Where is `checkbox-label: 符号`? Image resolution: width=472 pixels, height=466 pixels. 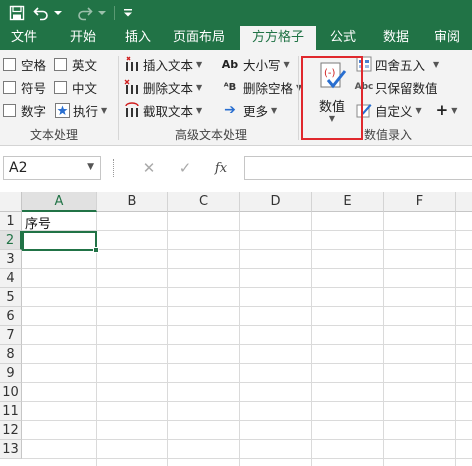
checkbox-label: 符号 is located at coordinates (34, 88).